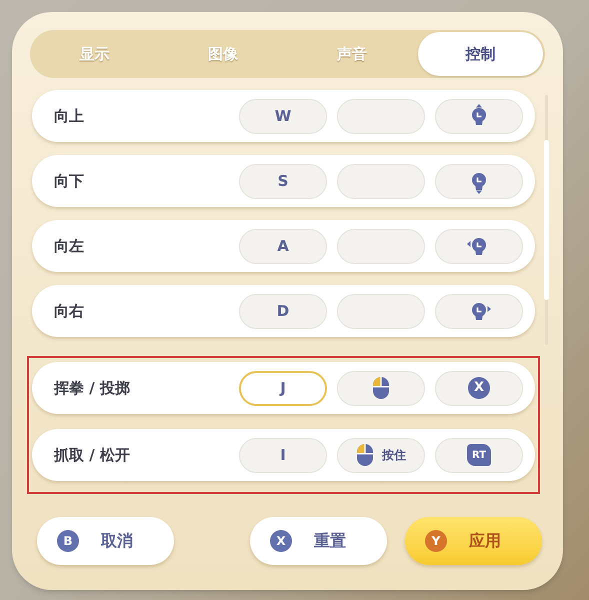 This screenshot has height=600, width=589. I want to click on button-badge-icon: Y, so click(436, 541).